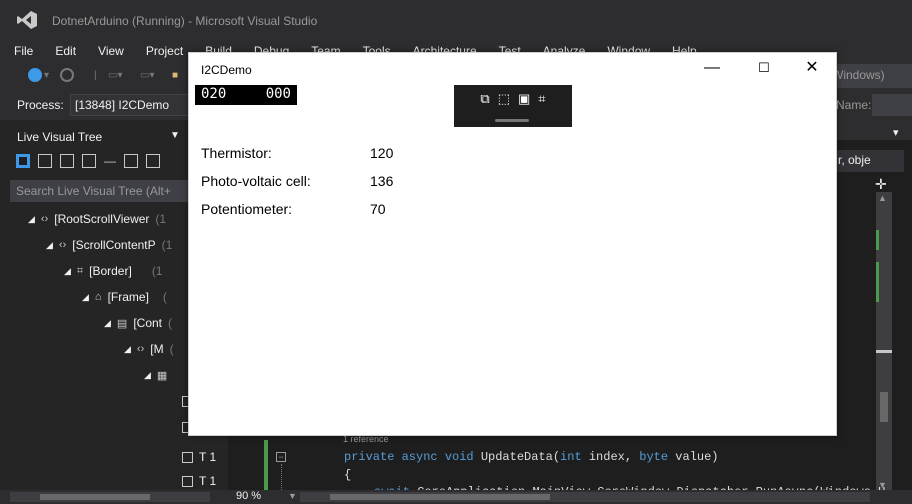  Describe the element at coordinates (881, 184) in the screenshot. I see `expand-icon: ✛` at that location.